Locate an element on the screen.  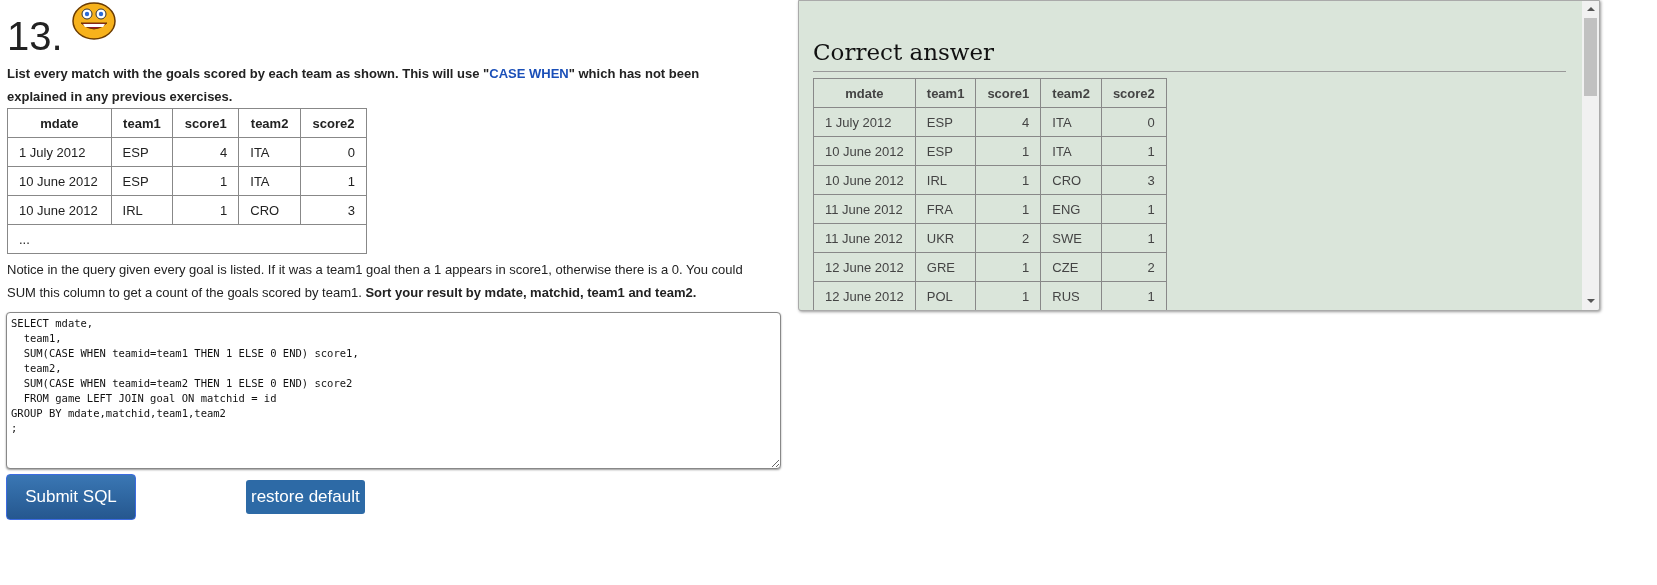
table-cell: UKR is located at coordinates (945, 238).